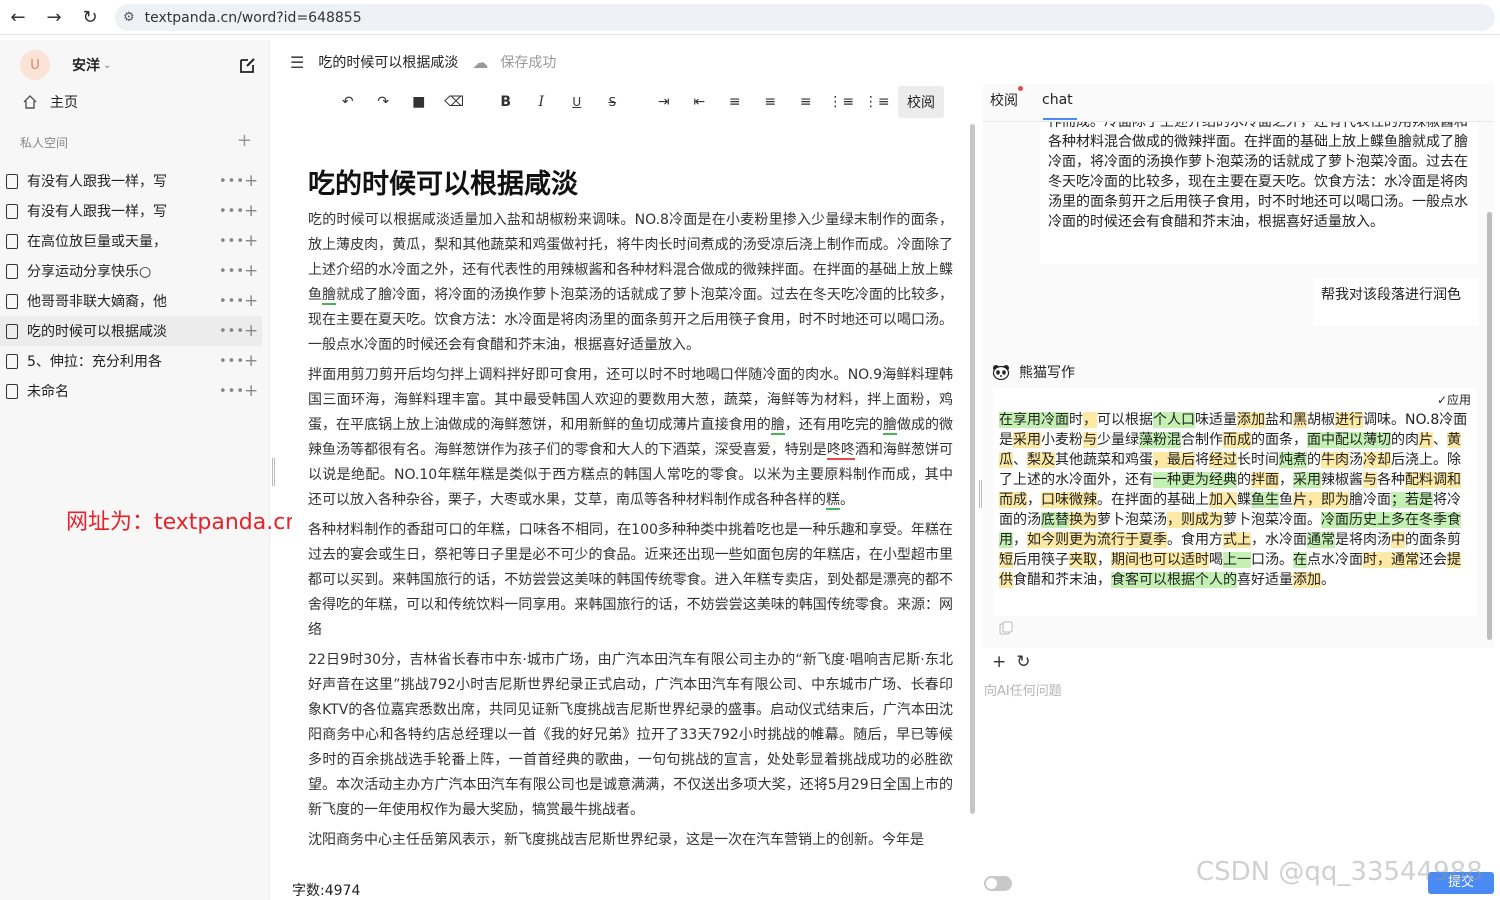 This screenshot has width=1500, height=900. What do you see at coordinates (297, 62) in the screenshot?
I see `outline-menu-icon: ☰` at bounding box center [297, 62].